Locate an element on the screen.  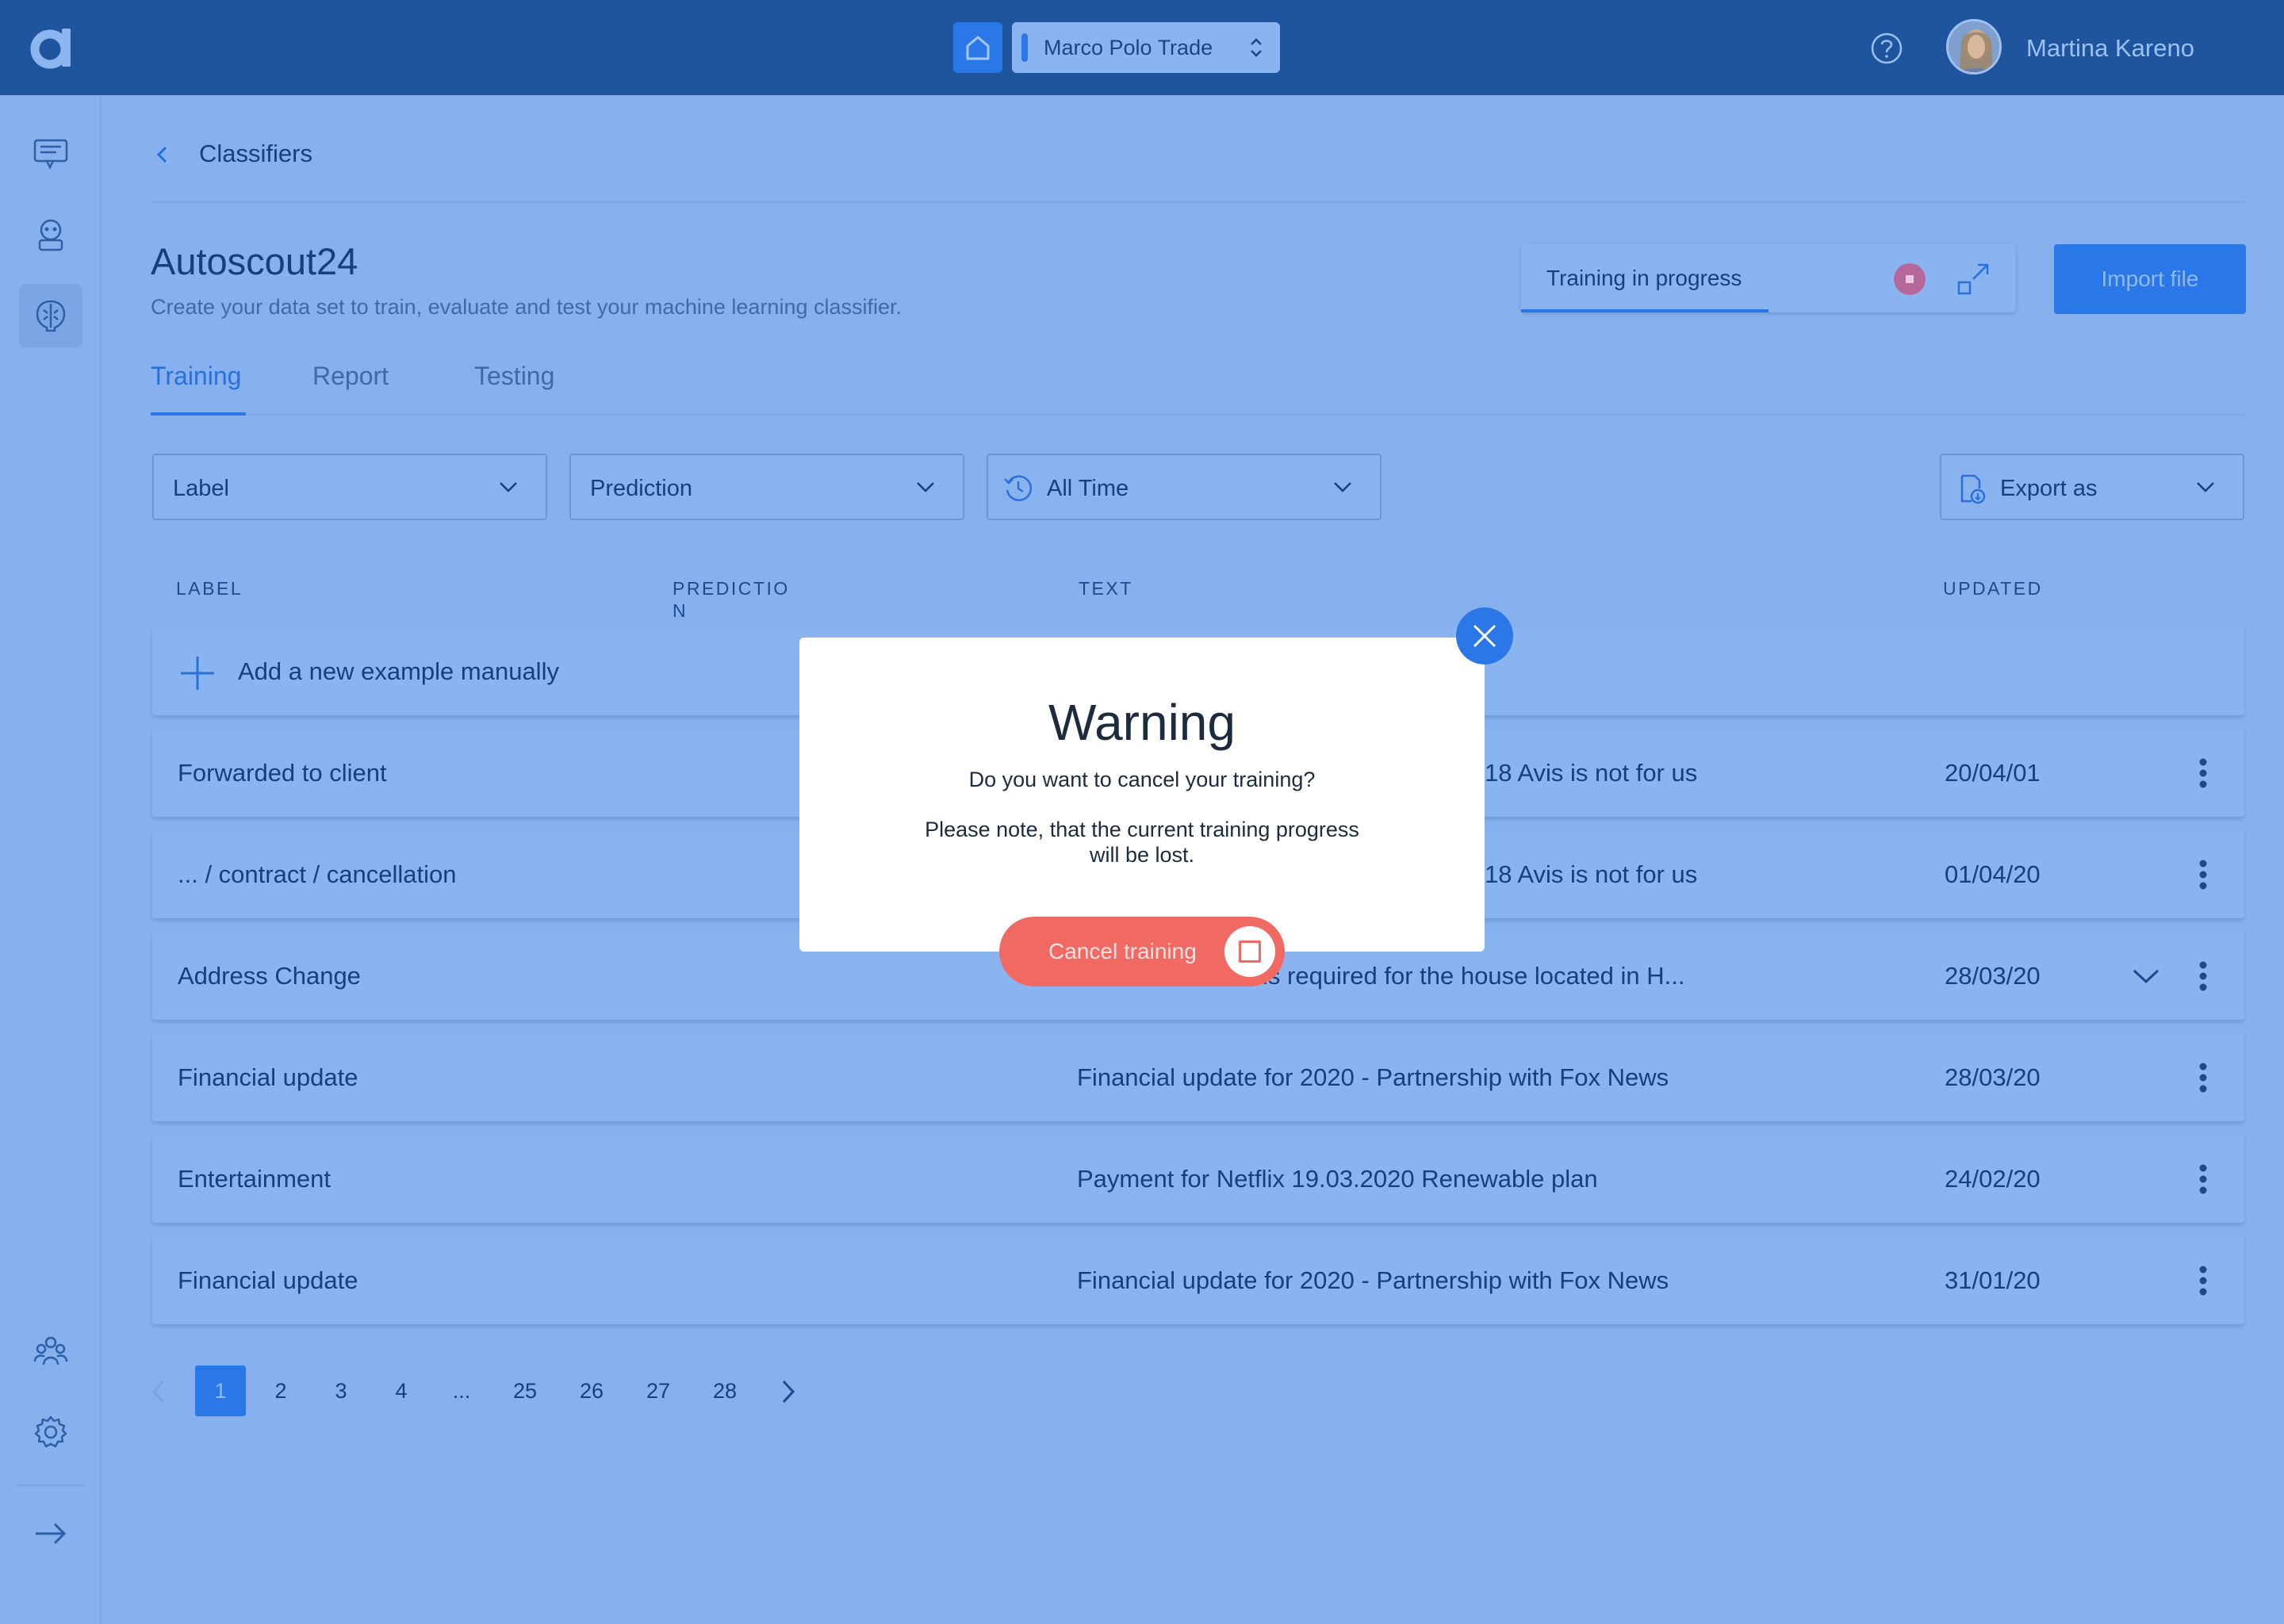
page-title: Autoscout24 is located at coordinates (254, 261).